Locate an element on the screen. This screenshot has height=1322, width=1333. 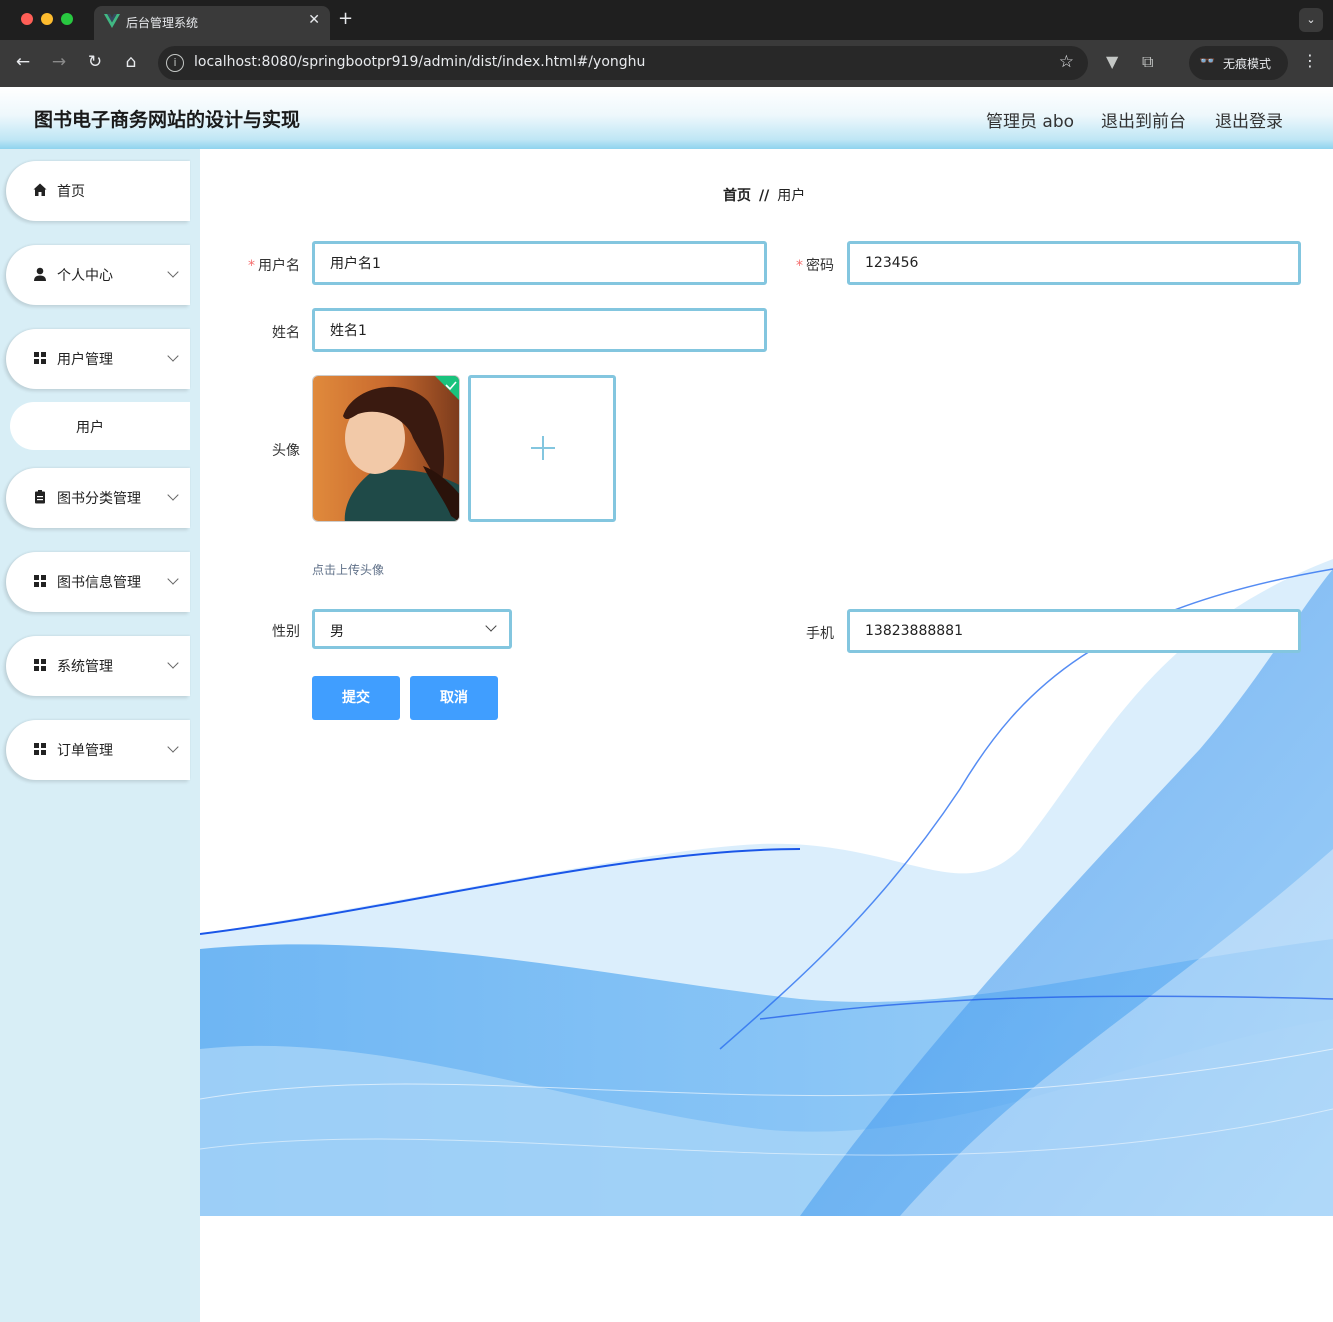
new-tab-button: + is located at coordinates (345, 18).